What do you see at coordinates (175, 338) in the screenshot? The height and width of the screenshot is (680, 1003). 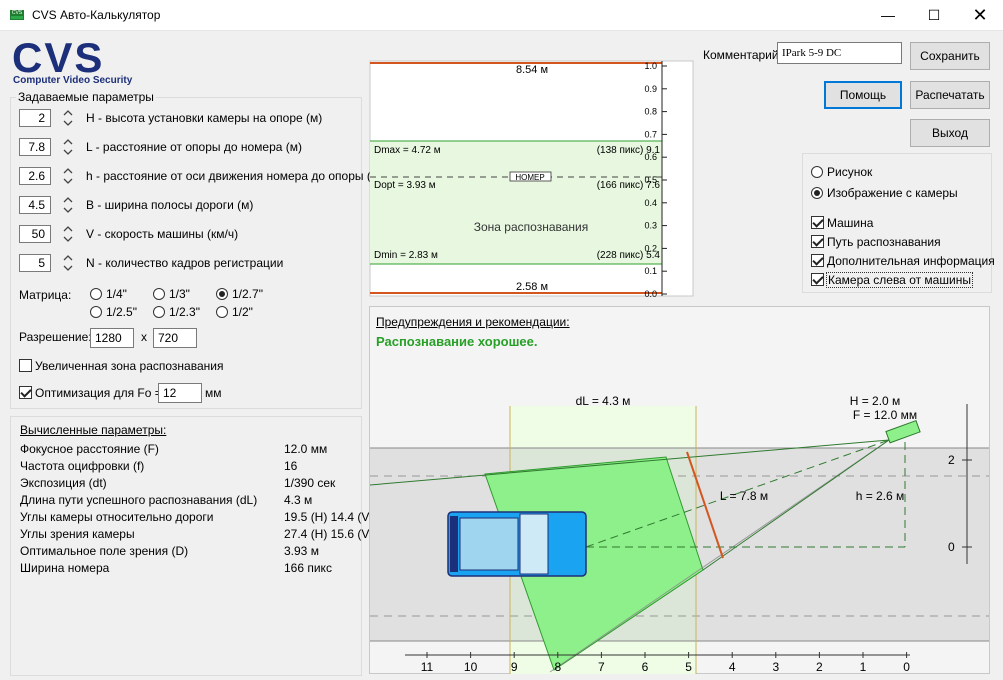 I see `res-height-input: 720` at bounding box center [175, 338].